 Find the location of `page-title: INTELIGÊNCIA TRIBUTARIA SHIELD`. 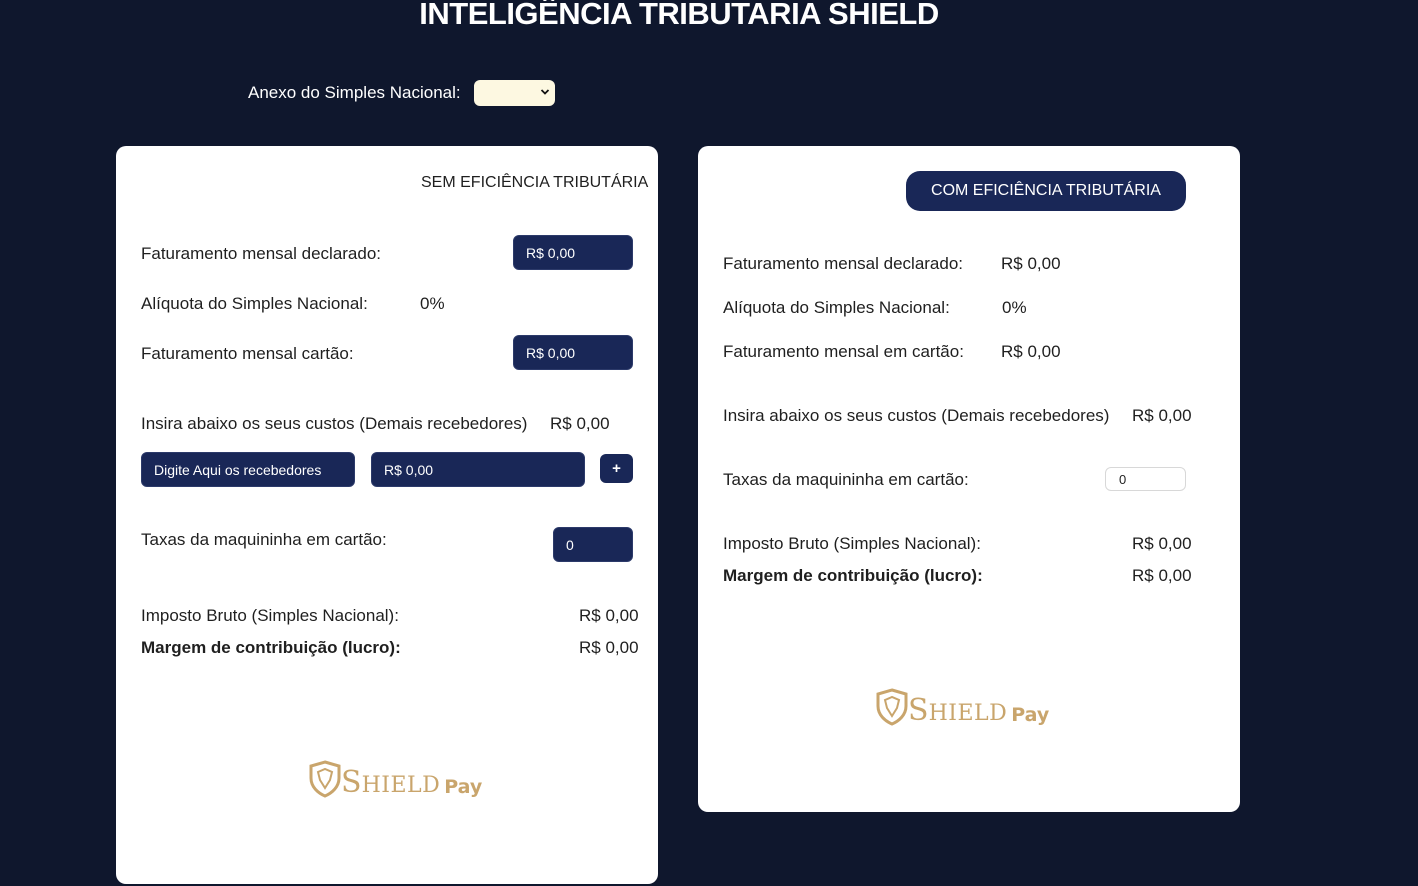

page-title: INTELIGÊNCIA TRIBUTARIA SHIELD is located at coordinates (679, 15).